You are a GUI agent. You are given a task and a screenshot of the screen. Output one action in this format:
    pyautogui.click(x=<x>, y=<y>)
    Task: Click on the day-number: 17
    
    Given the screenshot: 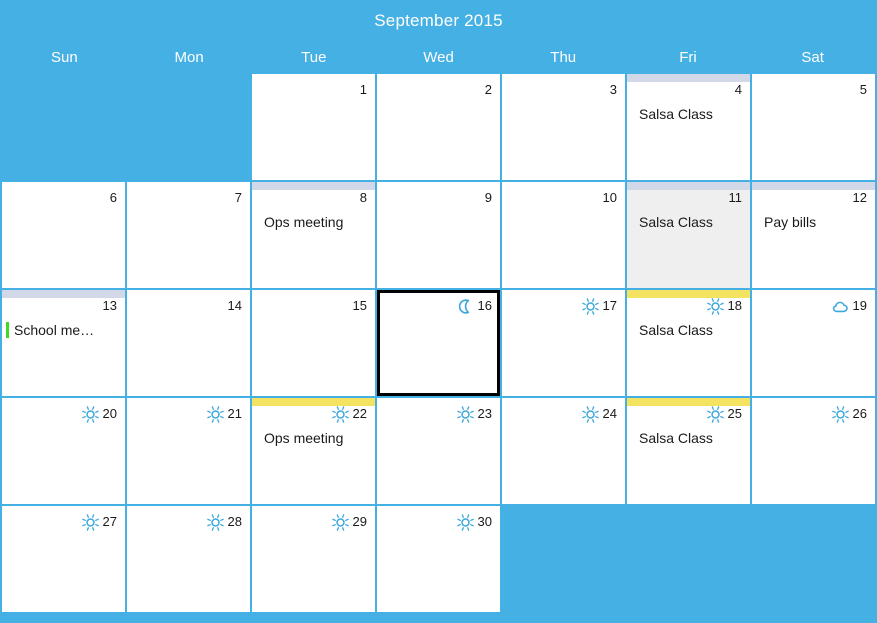 What is the action you would take?
    pyautogui.click(x=609, y=305)
    